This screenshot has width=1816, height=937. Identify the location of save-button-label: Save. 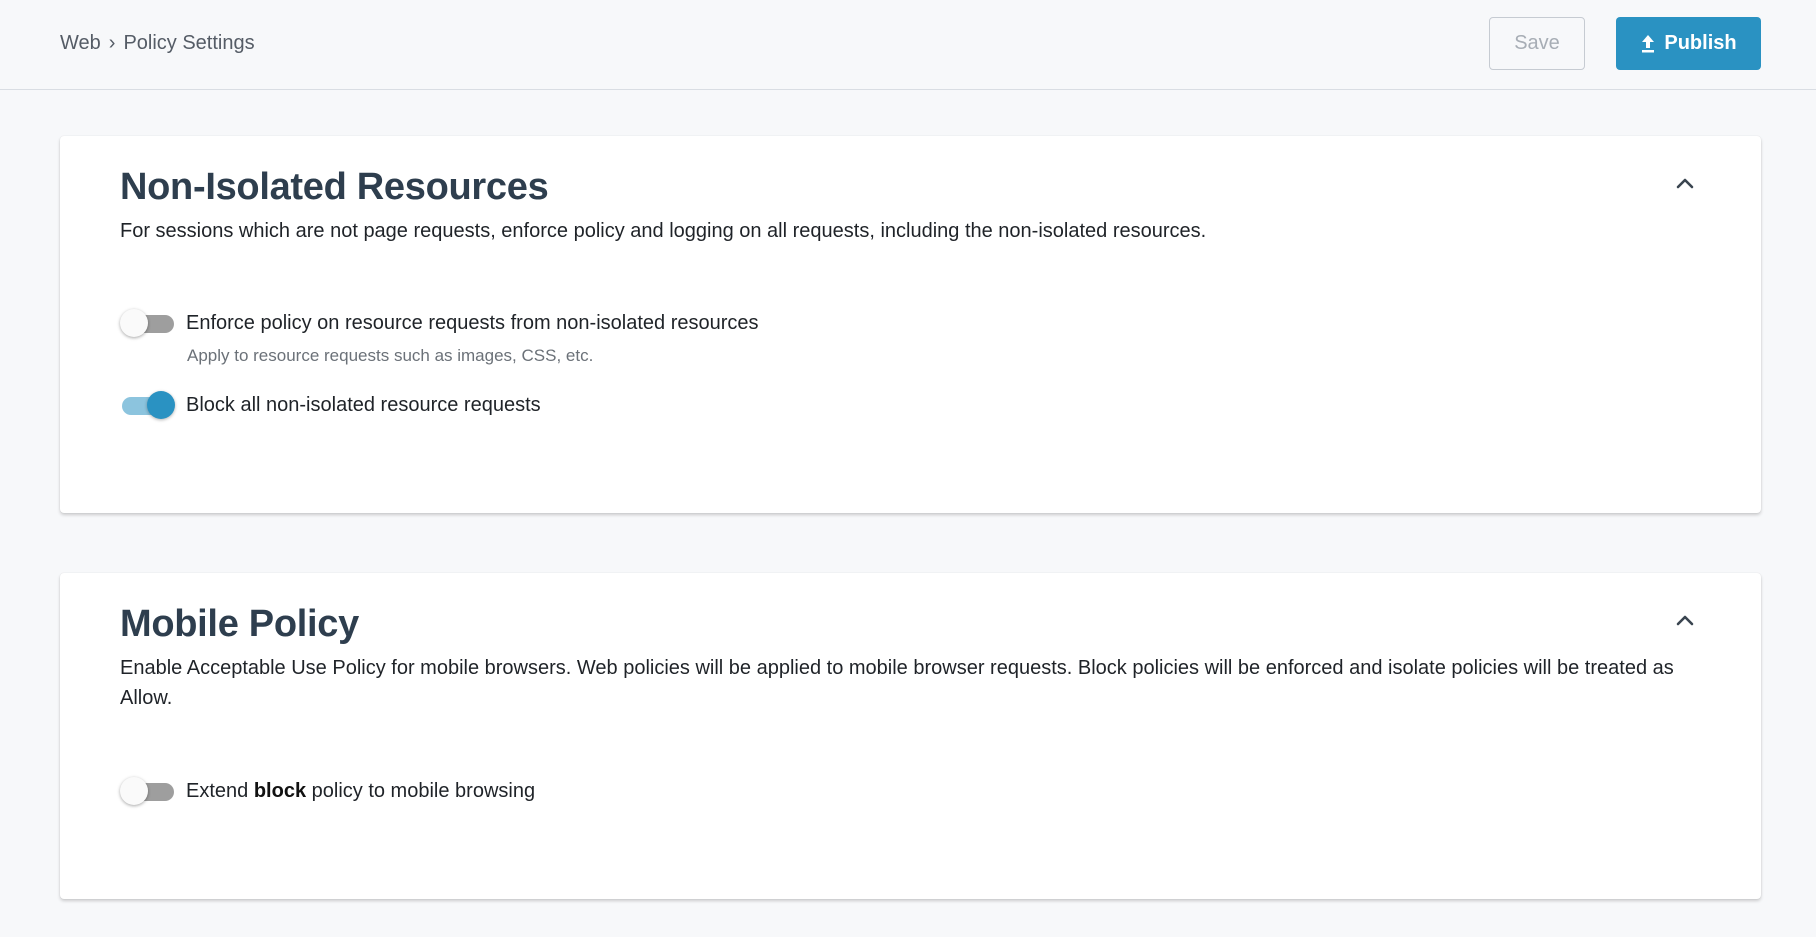
(1537, 43).